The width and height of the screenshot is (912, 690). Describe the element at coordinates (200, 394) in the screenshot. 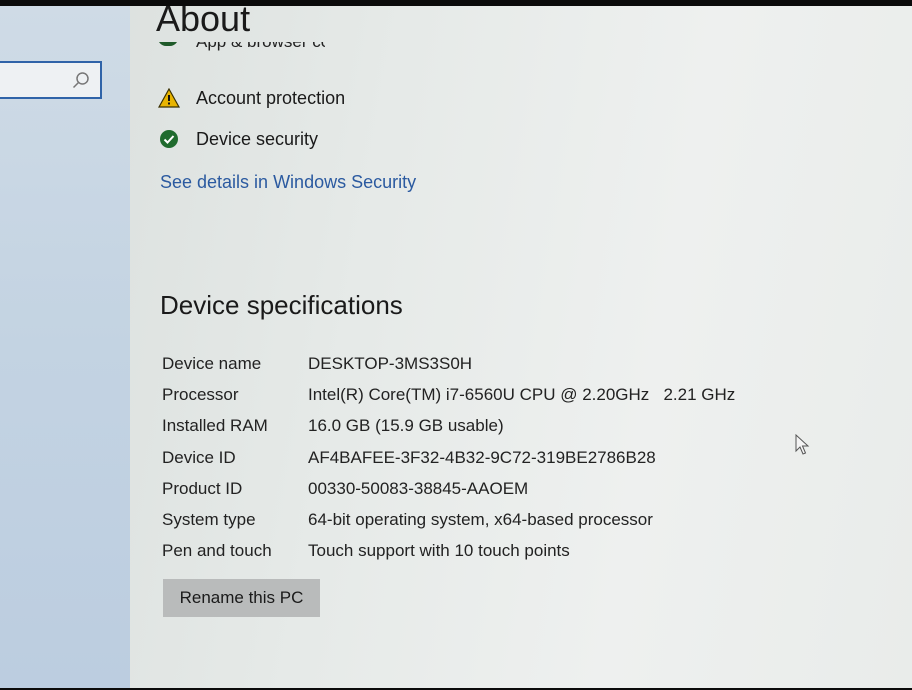

I see `spec-label: Processor` at that location.